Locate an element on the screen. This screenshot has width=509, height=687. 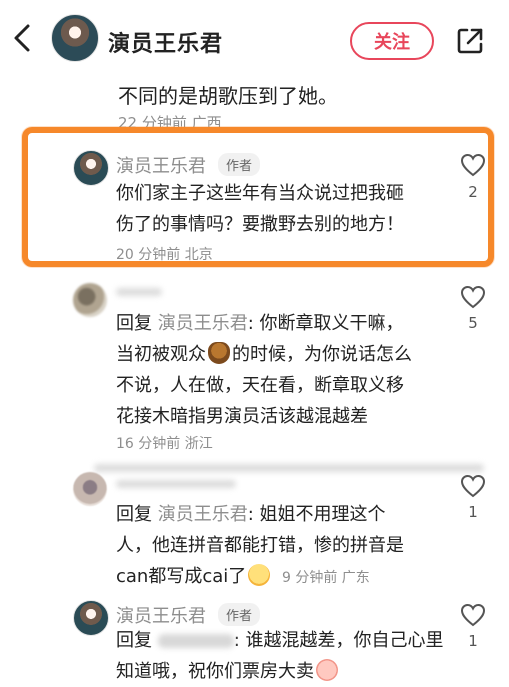
like-count: 5 is located at coordinates (473, 323).